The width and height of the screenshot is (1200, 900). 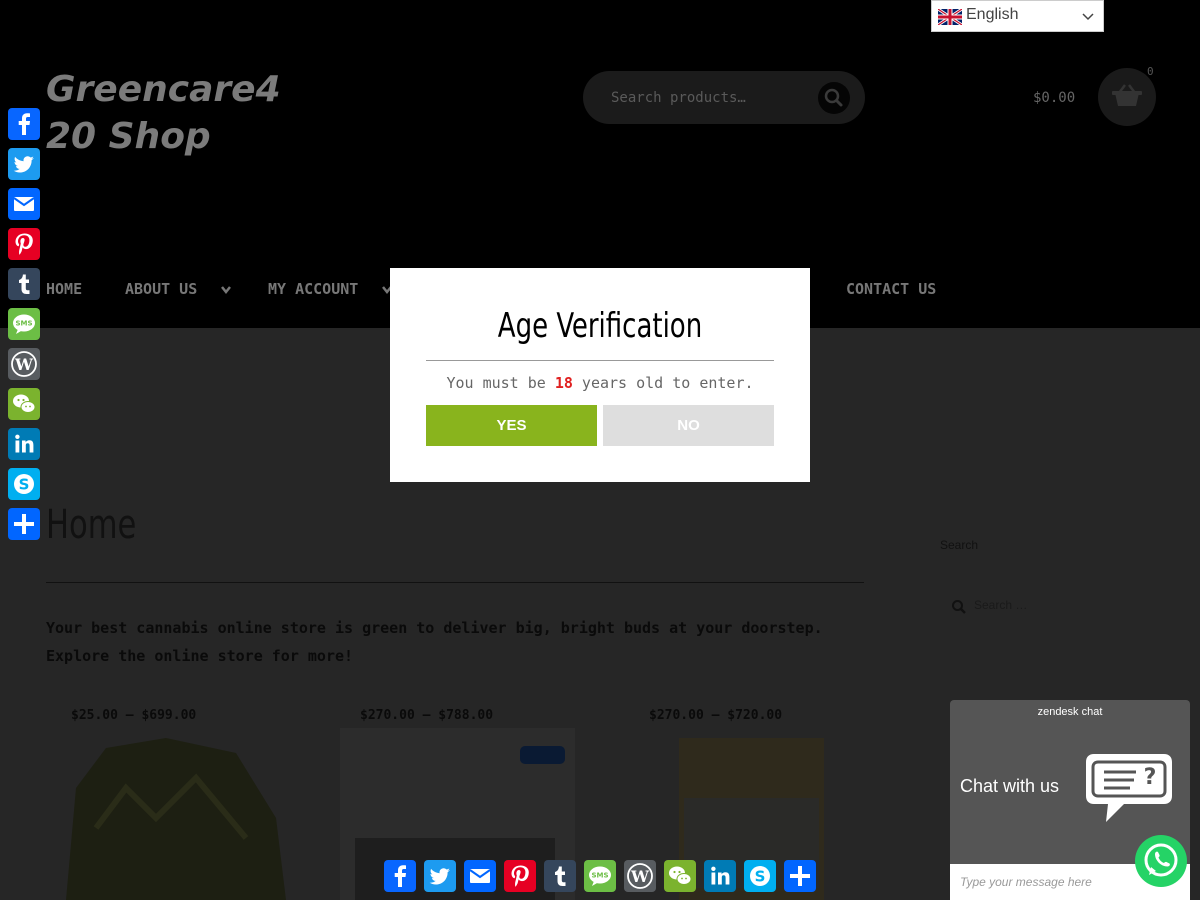 What do you see at coordinates (163, 89) in the screenshot?
I see `logo-line-1: Greencare4` at bounding box center [163, 89].